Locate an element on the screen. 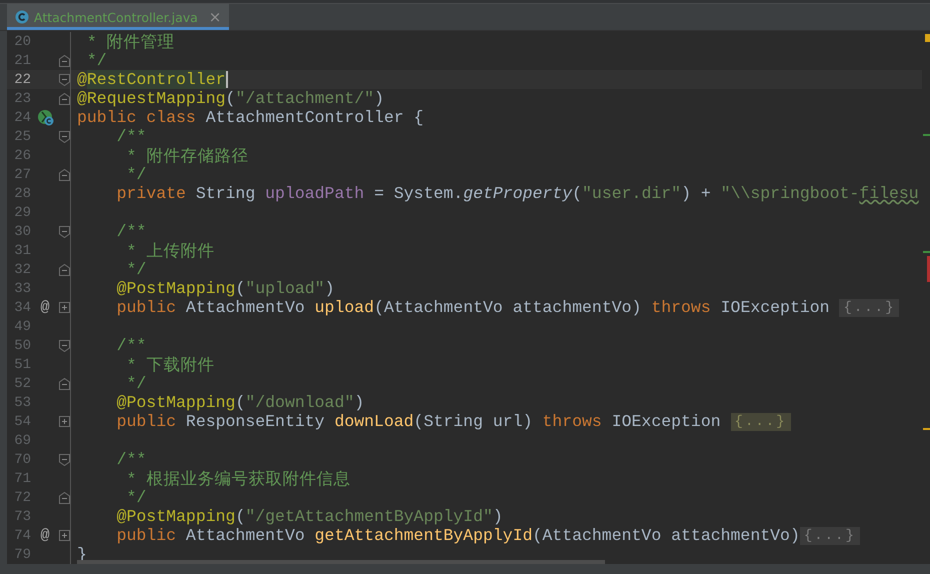 The height and width of the screenshot is (574, 930). line-number: 33 is located at coordinates (22, 288).